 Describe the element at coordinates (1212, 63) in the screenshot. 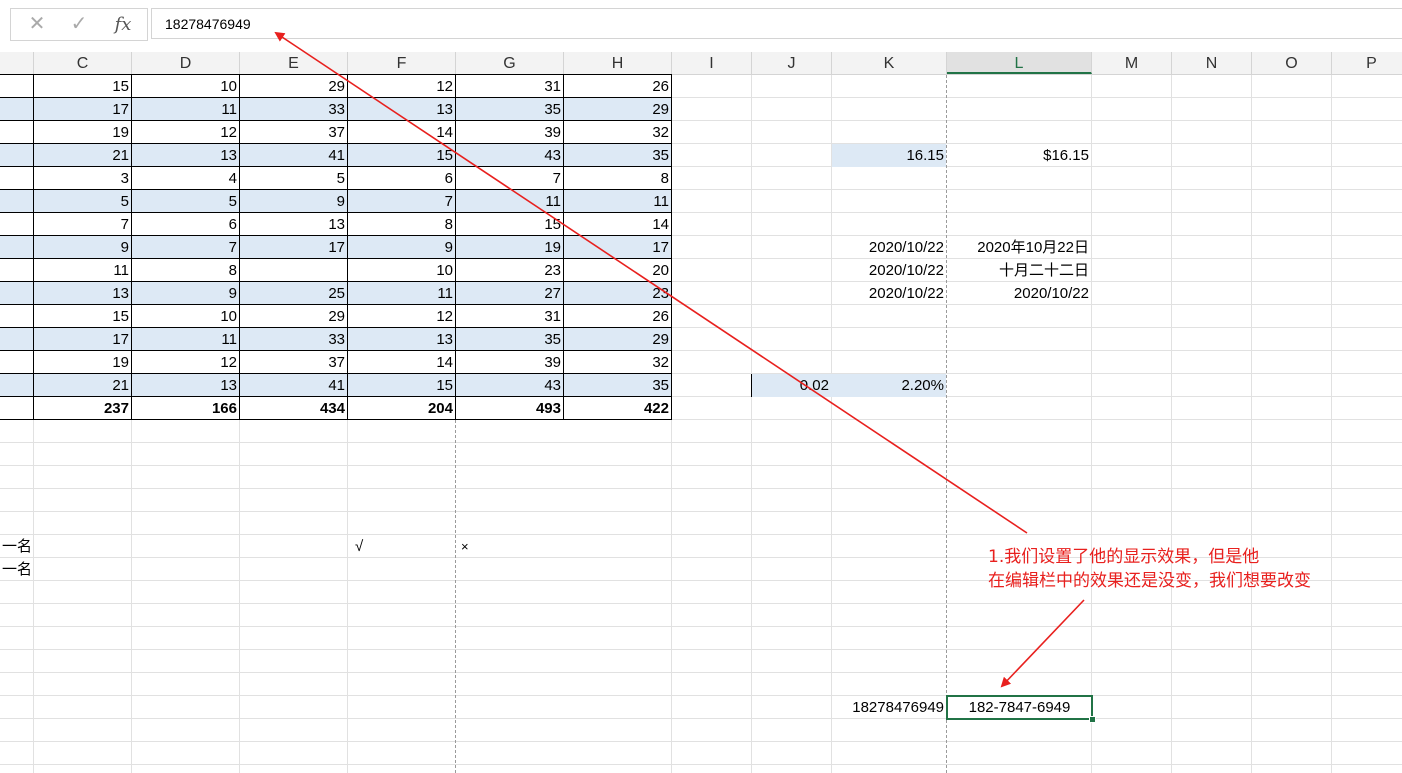

I see `column-header: N` at that location.